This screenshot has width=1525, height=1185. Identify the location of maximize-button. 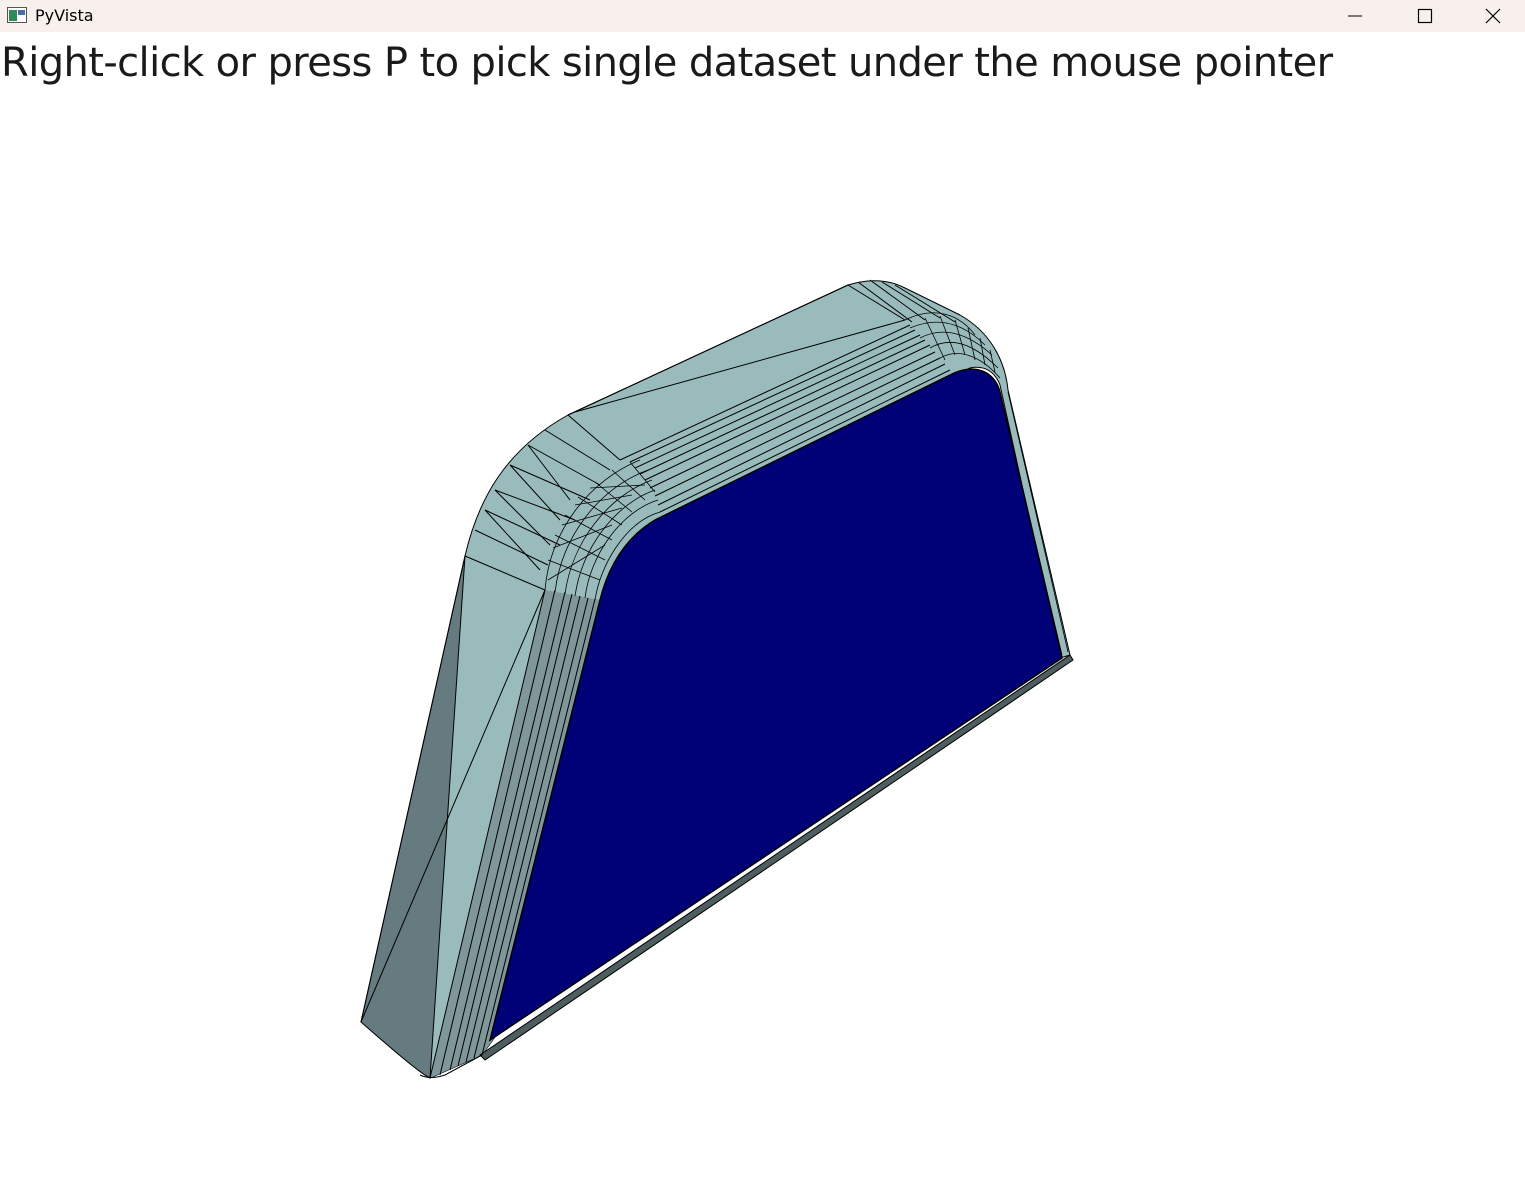
(1425, 16).